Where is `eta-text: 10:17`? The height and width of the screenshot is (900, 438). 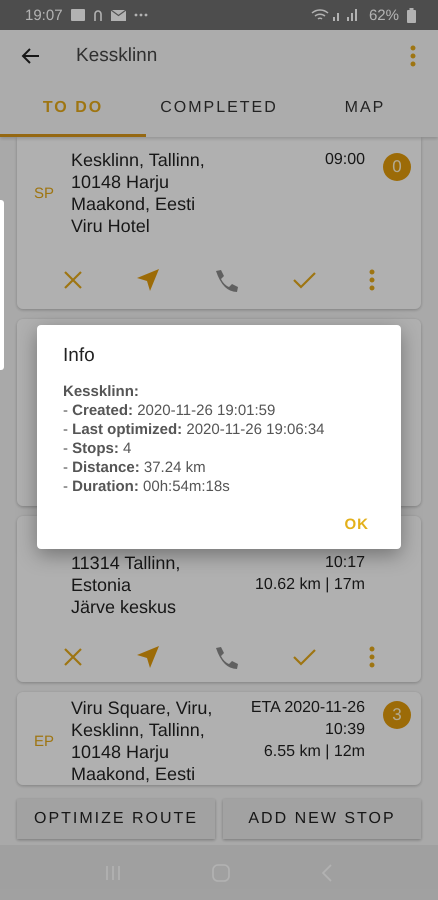 eta-text: 10:17 is located at coordinates (344, 563).